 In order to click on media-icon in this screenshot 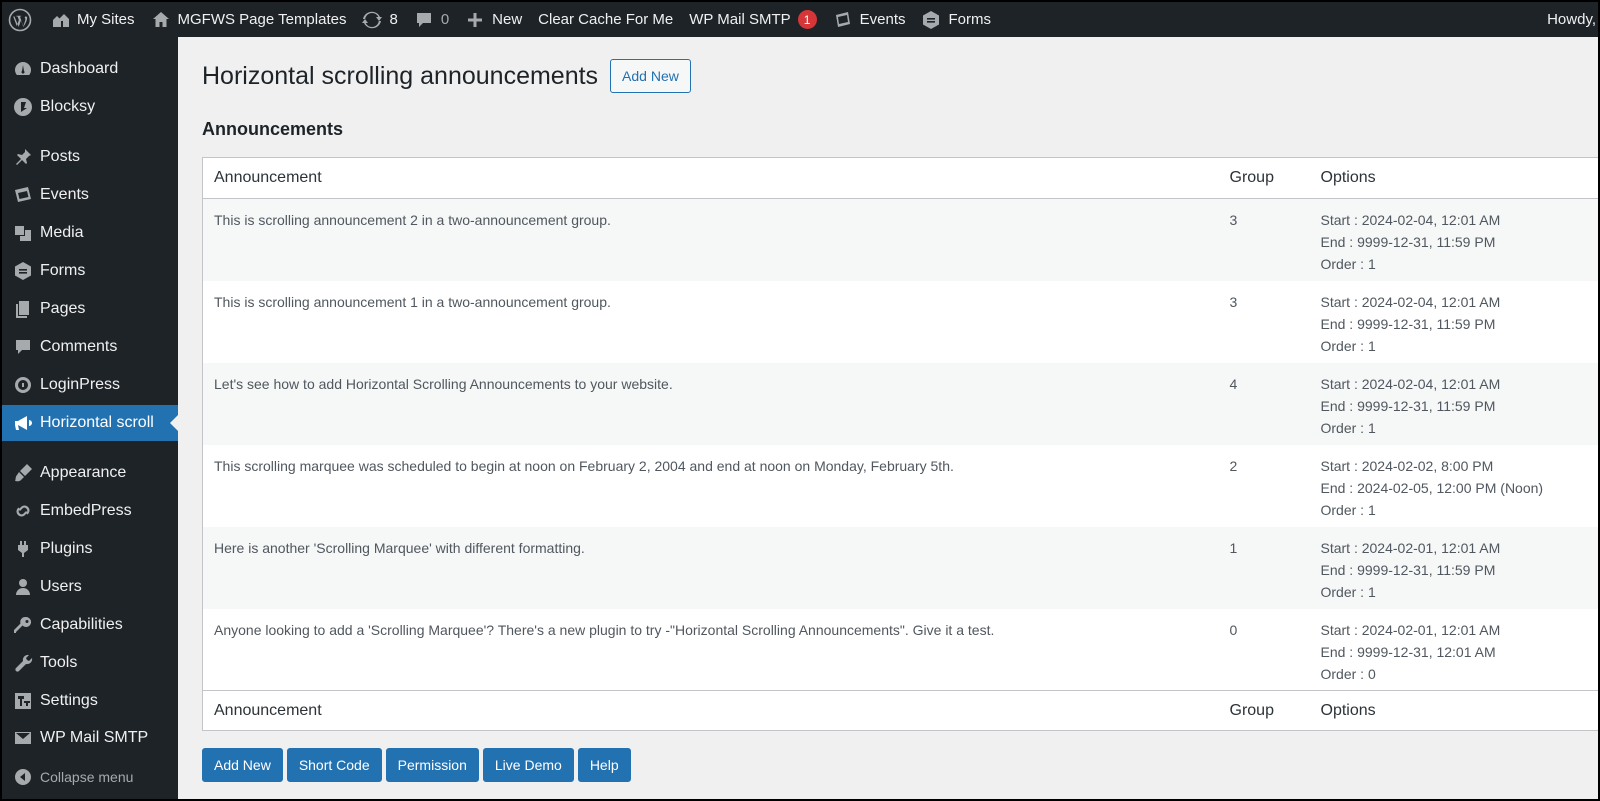, I will do `click(20, 233)`.